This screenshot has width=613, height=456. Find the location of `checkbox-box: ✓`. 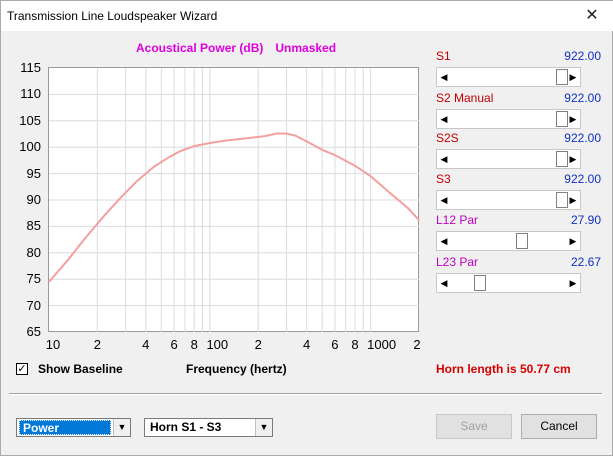

checkbox-box: ✓ is located at coordinates (22, 369).